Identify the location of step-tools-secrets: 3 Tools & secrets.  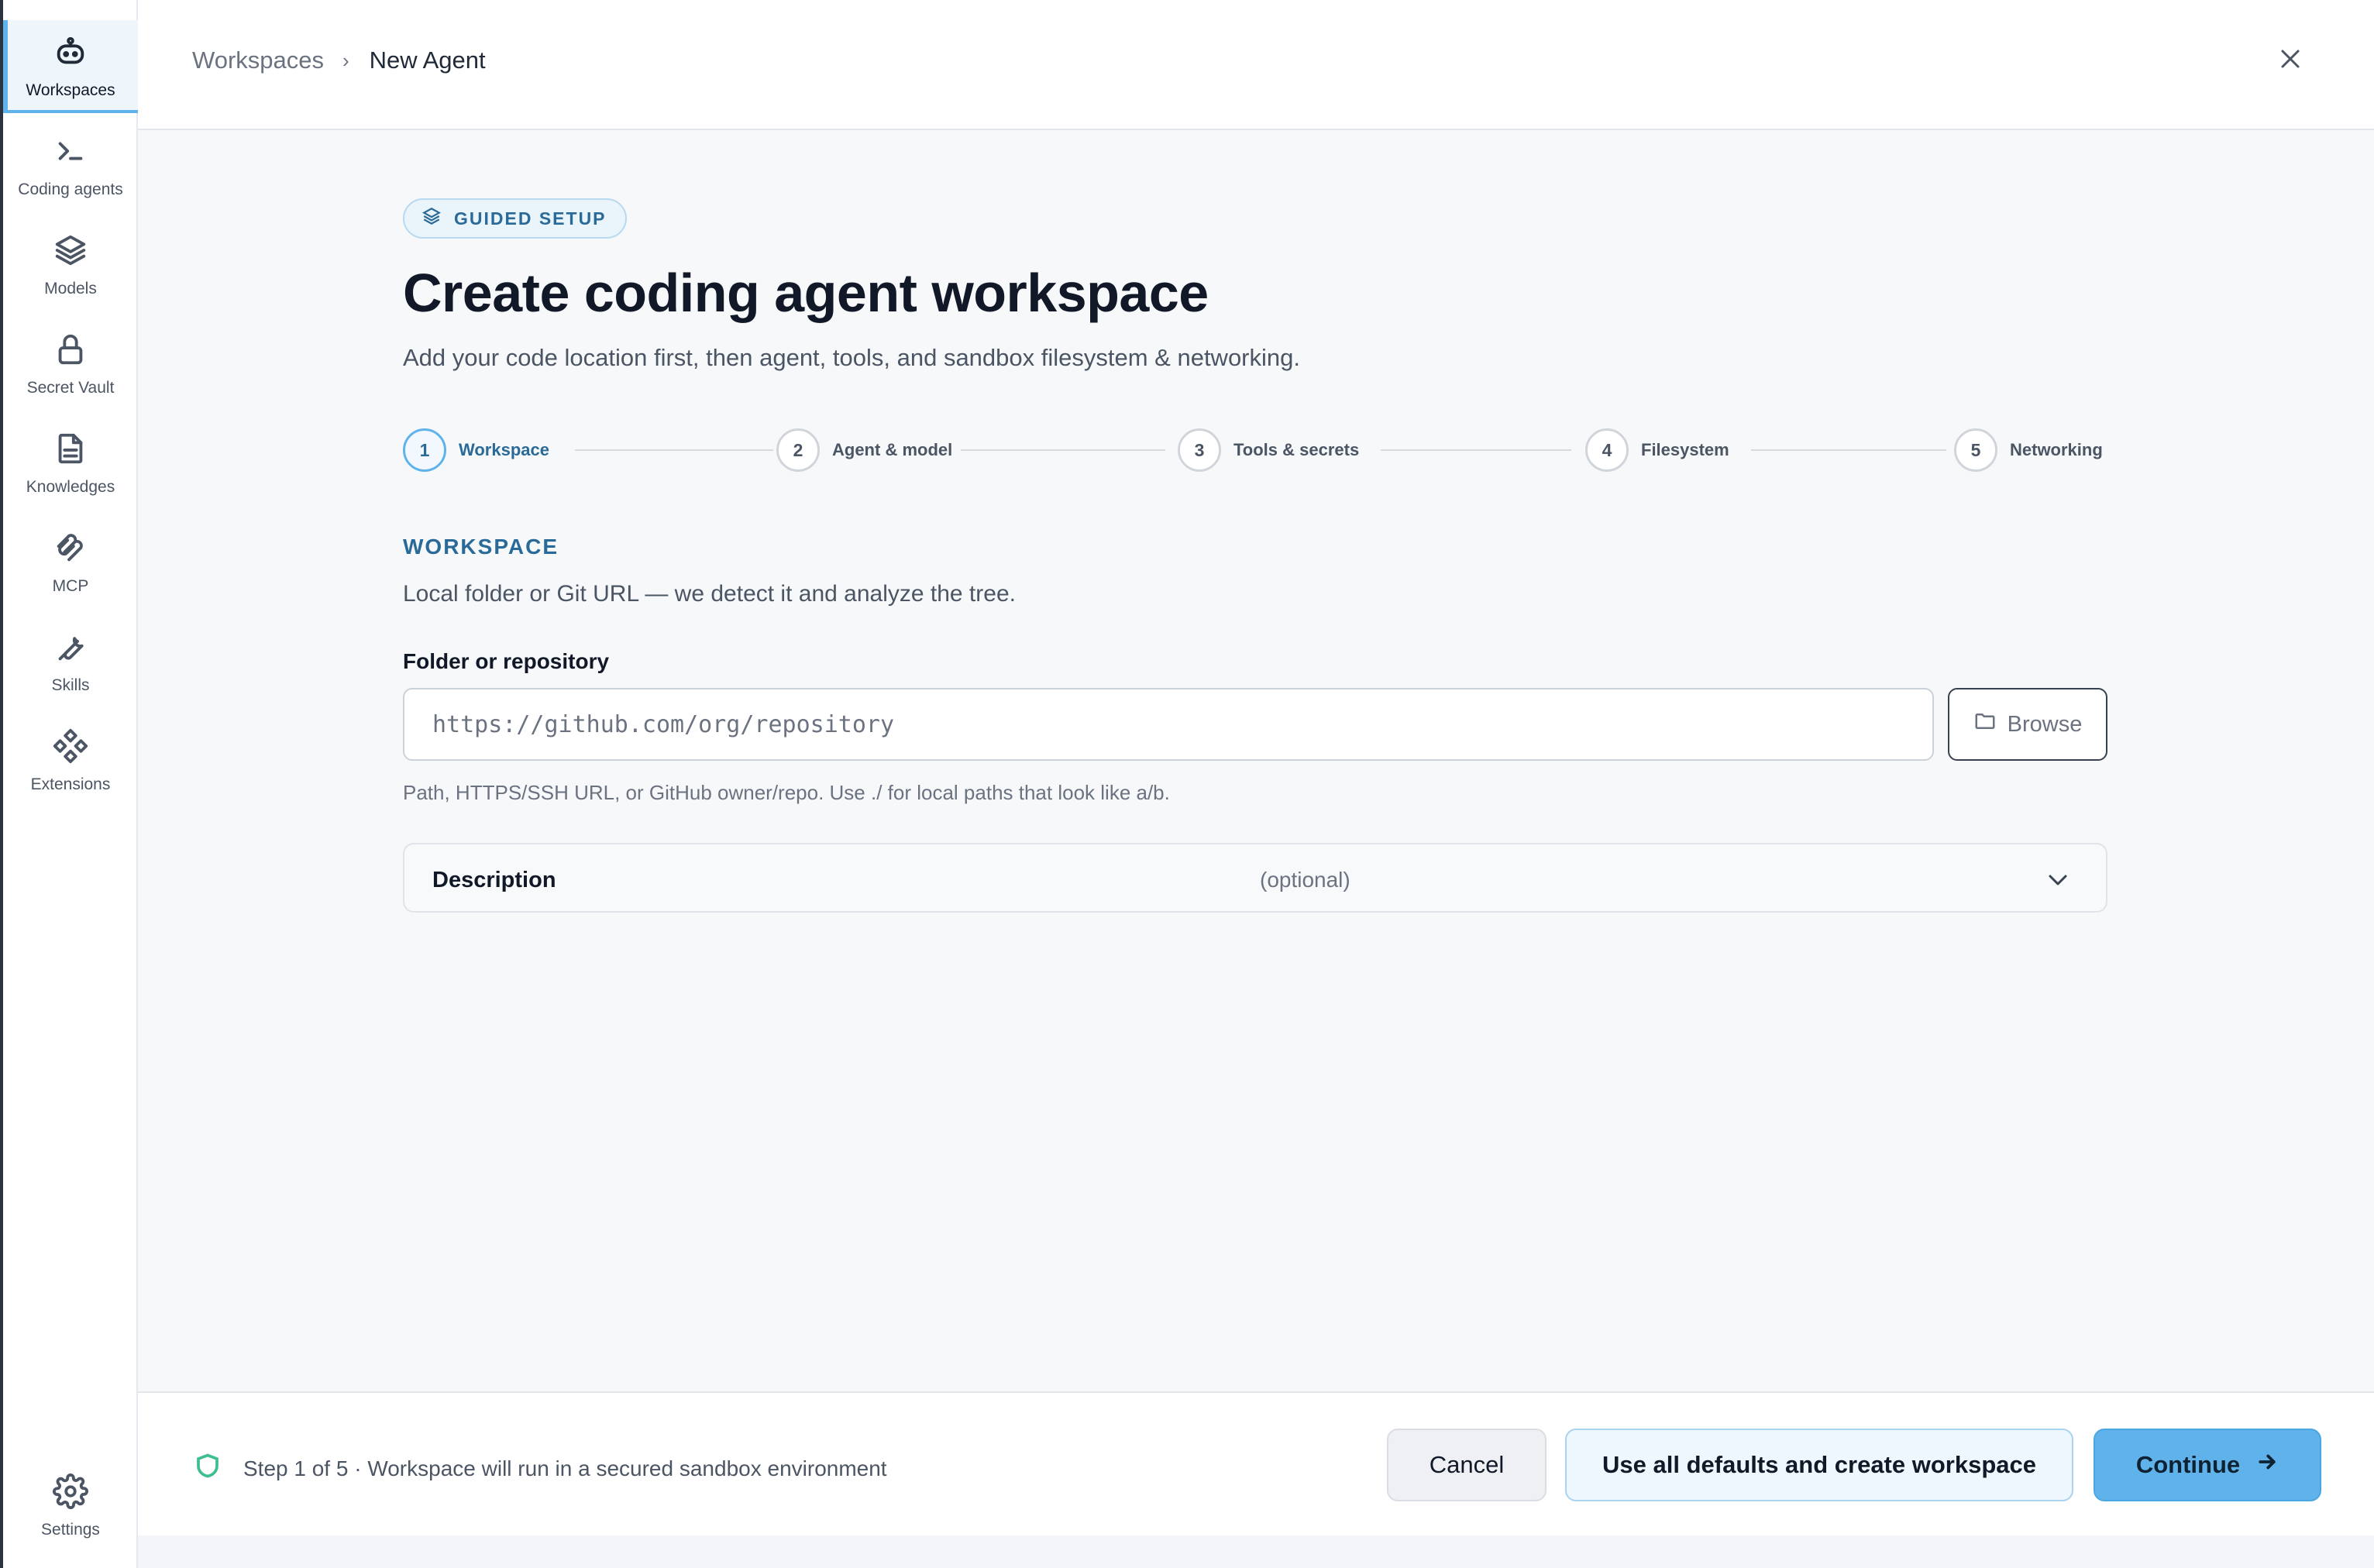
(1268, 450).